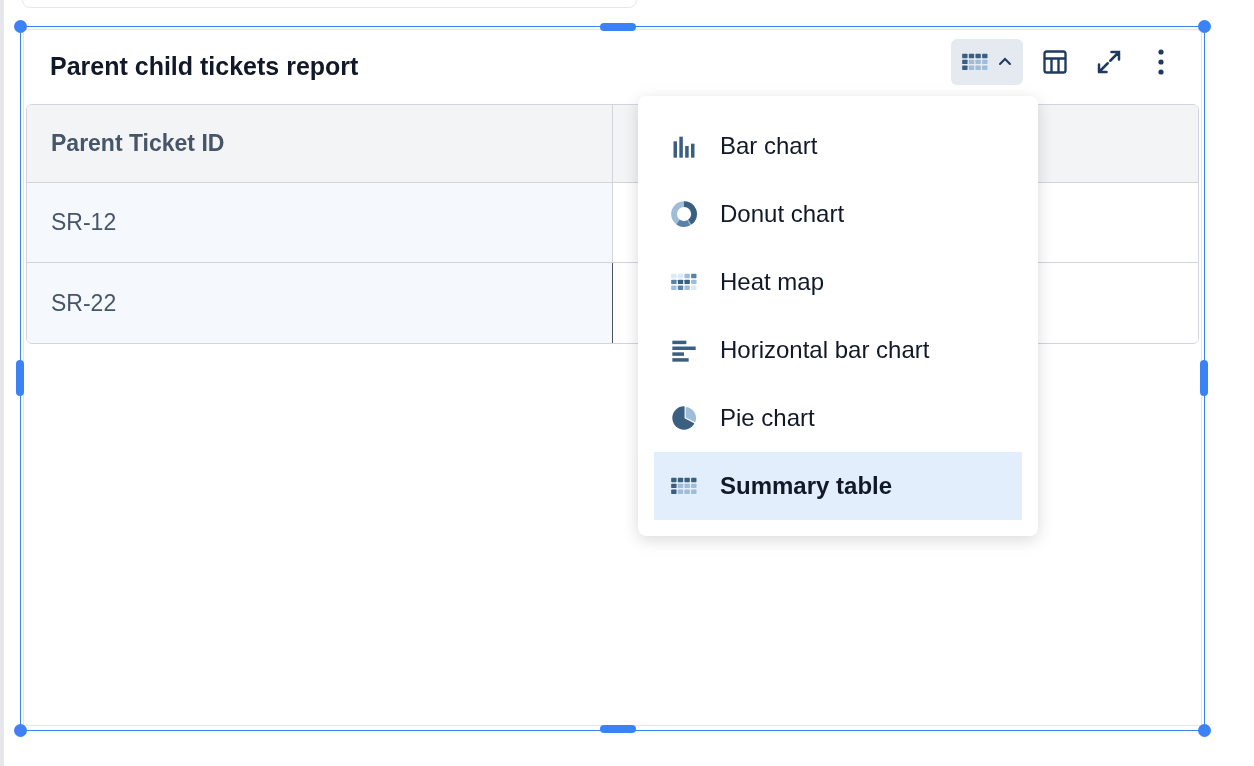  What do you see at coordinates (684, 418) in the screenshot?
I see `pie-chart-icon` at bounding box center [684, 418].